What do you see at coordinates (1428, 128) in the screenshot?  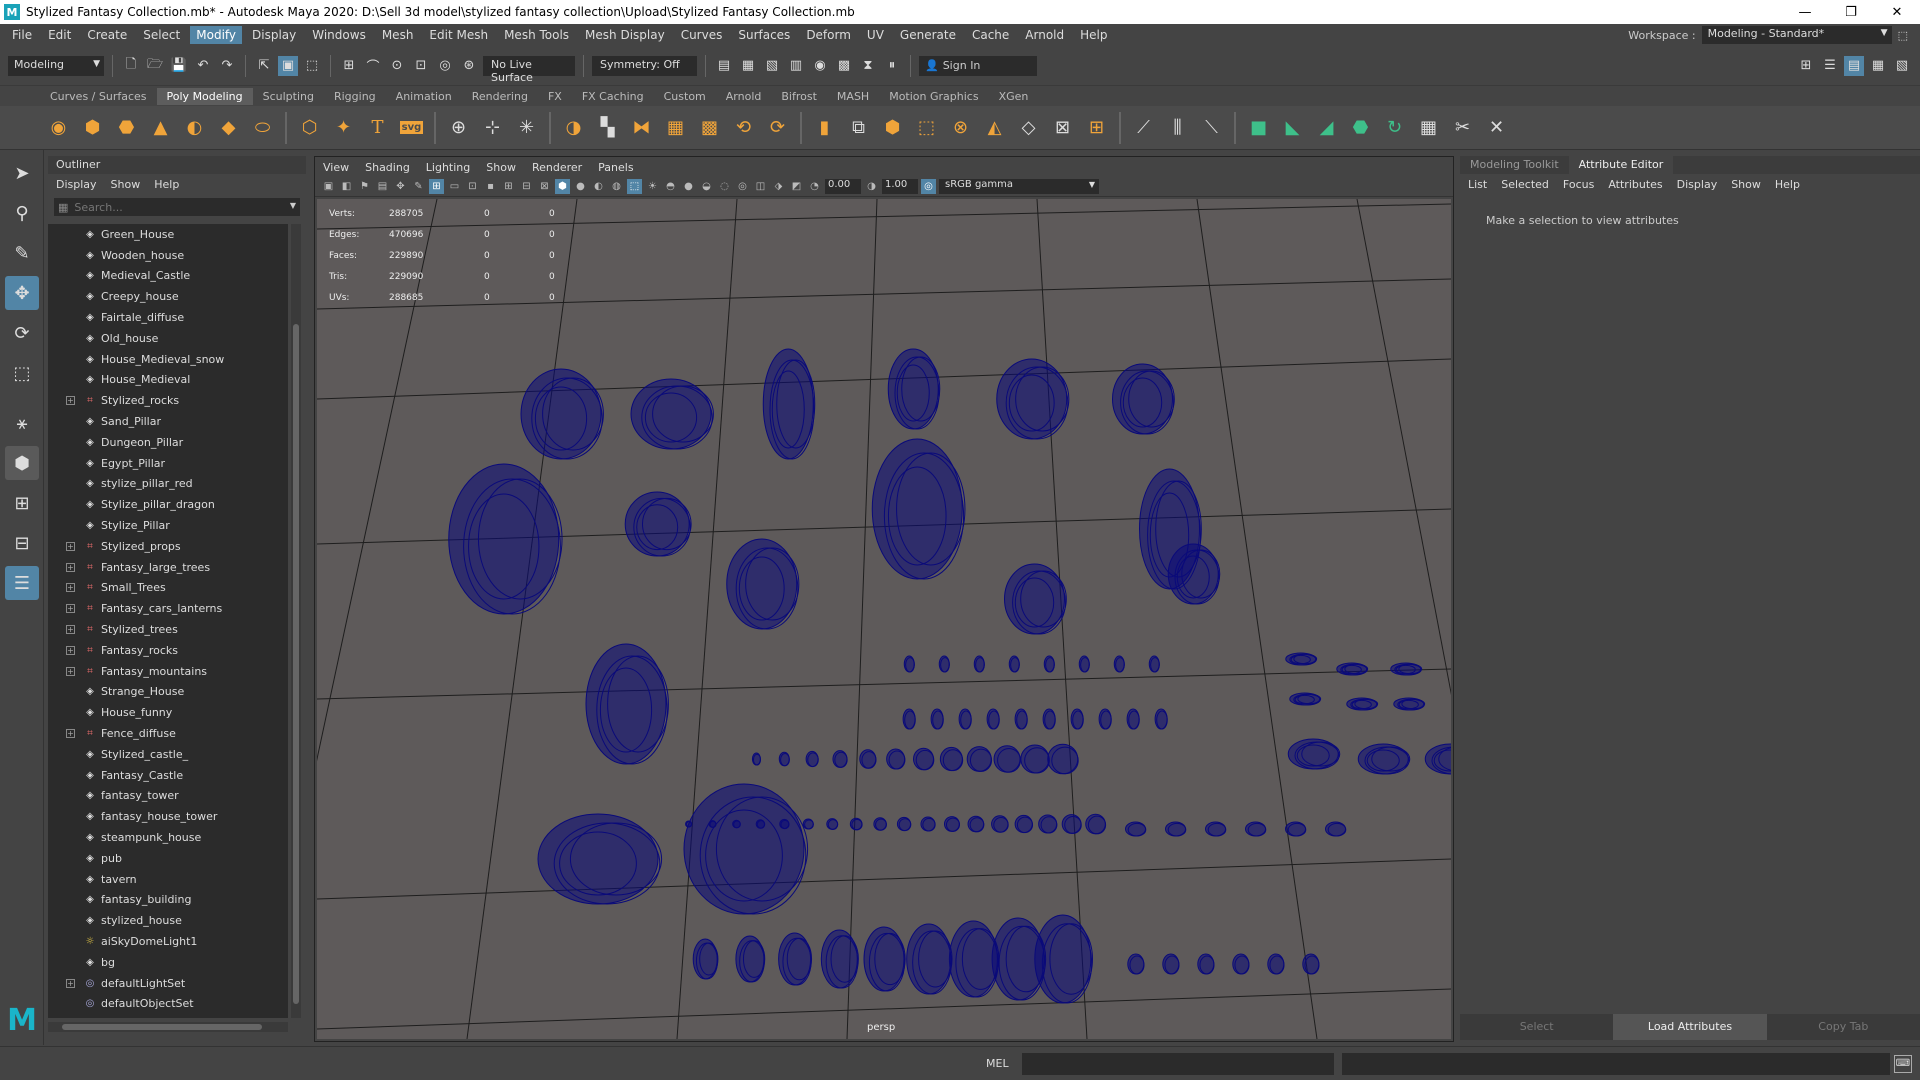 I see `uv-editor-icon: ▦` at bounding box center [1428, 128].